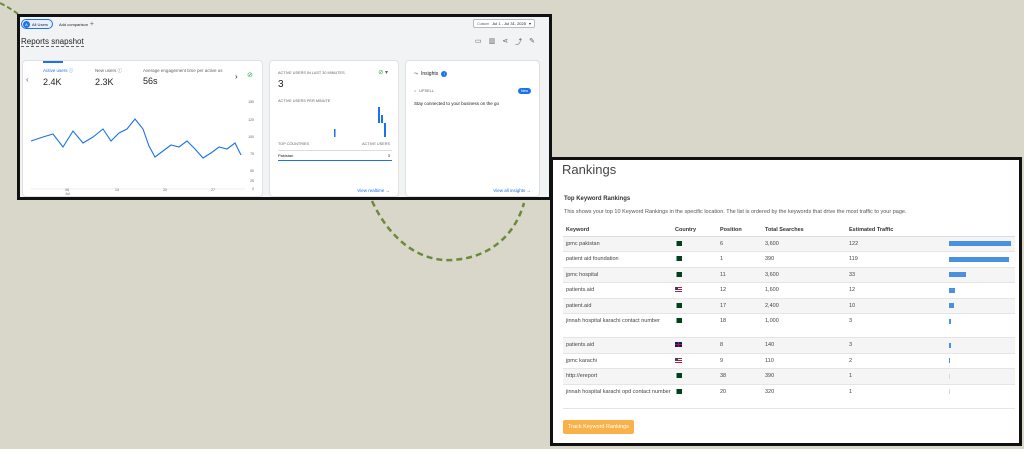 Image resolution: width=1024 pixels, height=449 pixels. What do you see at coordinates (678, 345) in the screenshot?
I see `gb-flag-icon` at bounding box center [678, 345].